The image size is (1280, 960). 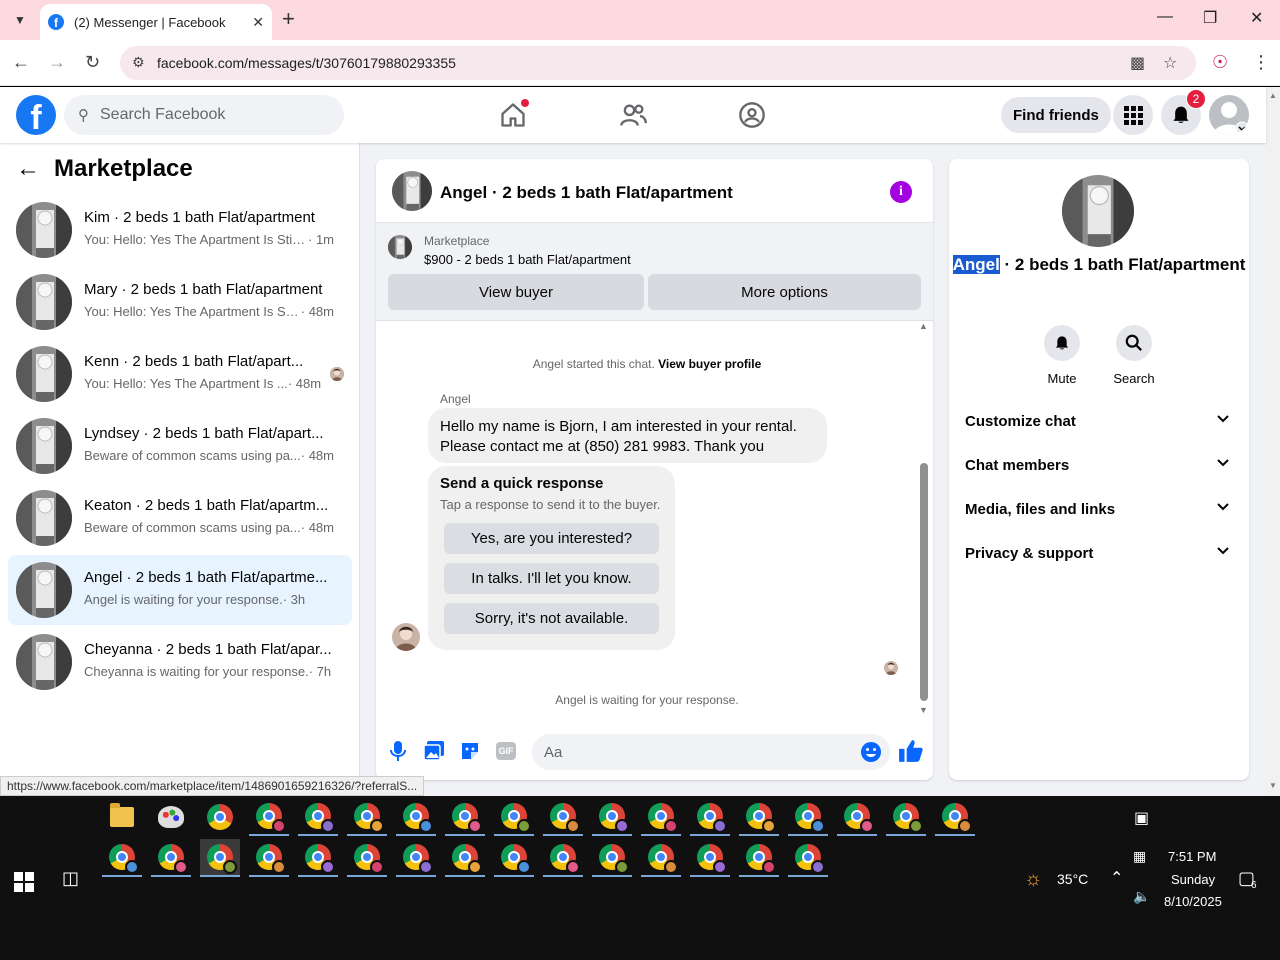 What do you see at coordinates (400, 247) in the screenshot?
I see `listing-thumbnail` at bounding box center [400, 247].